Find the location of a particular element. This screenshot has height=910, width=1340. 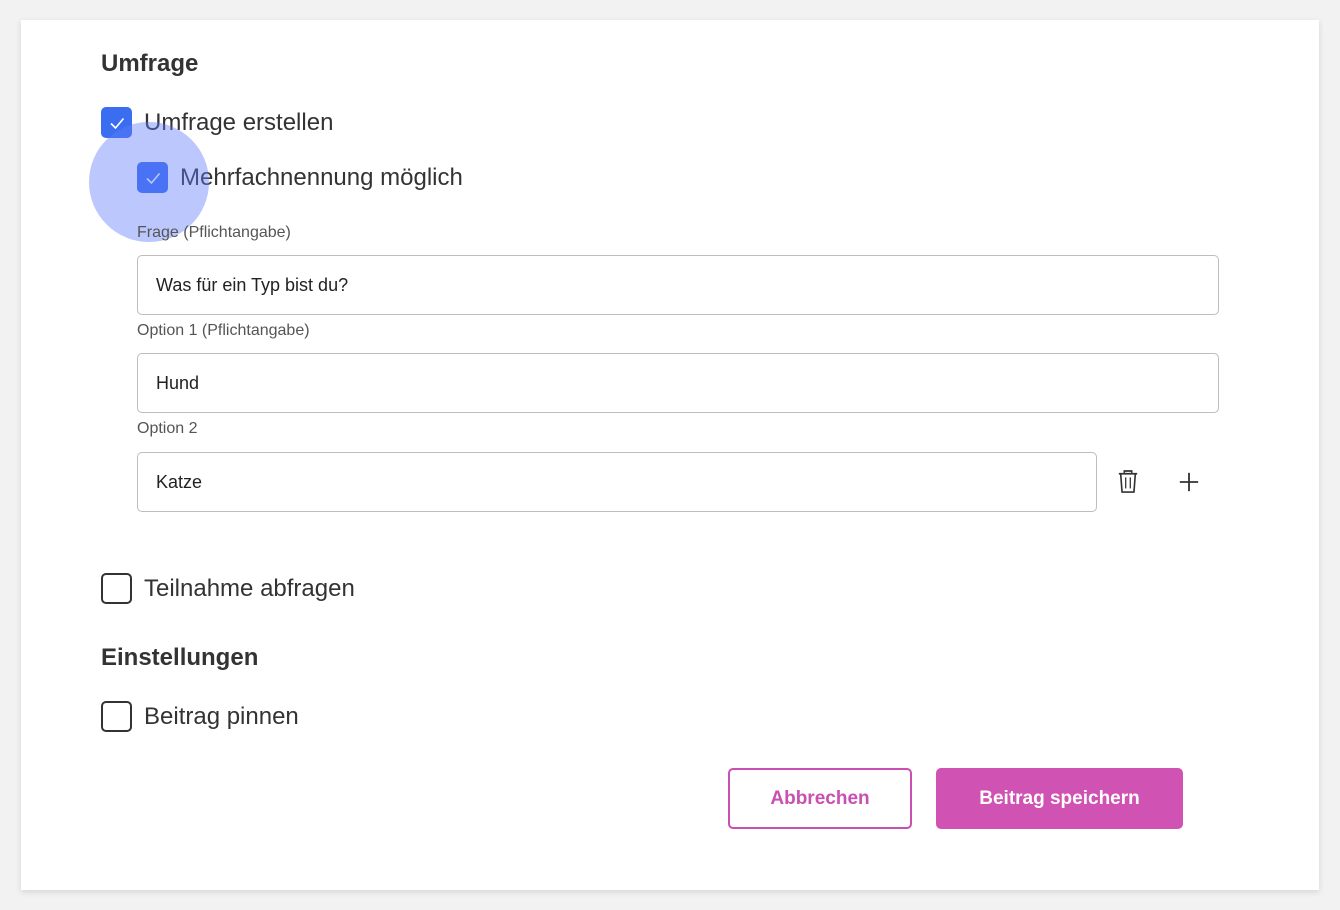

option-2-input is located at coordinates (617, 482).